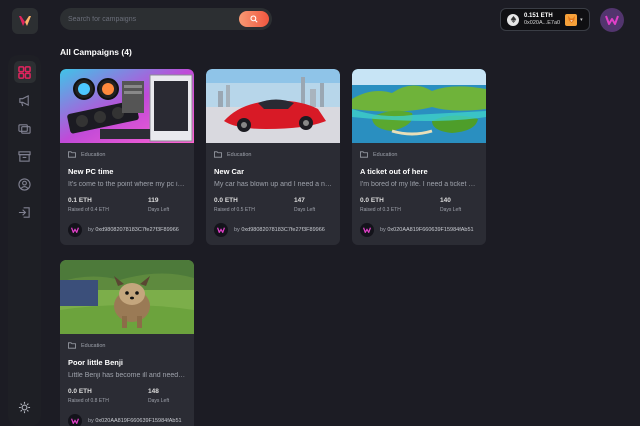 The height and width of the screenshot is (426, 640). I want to click on metamask-fox-icon, so click(571, 19).